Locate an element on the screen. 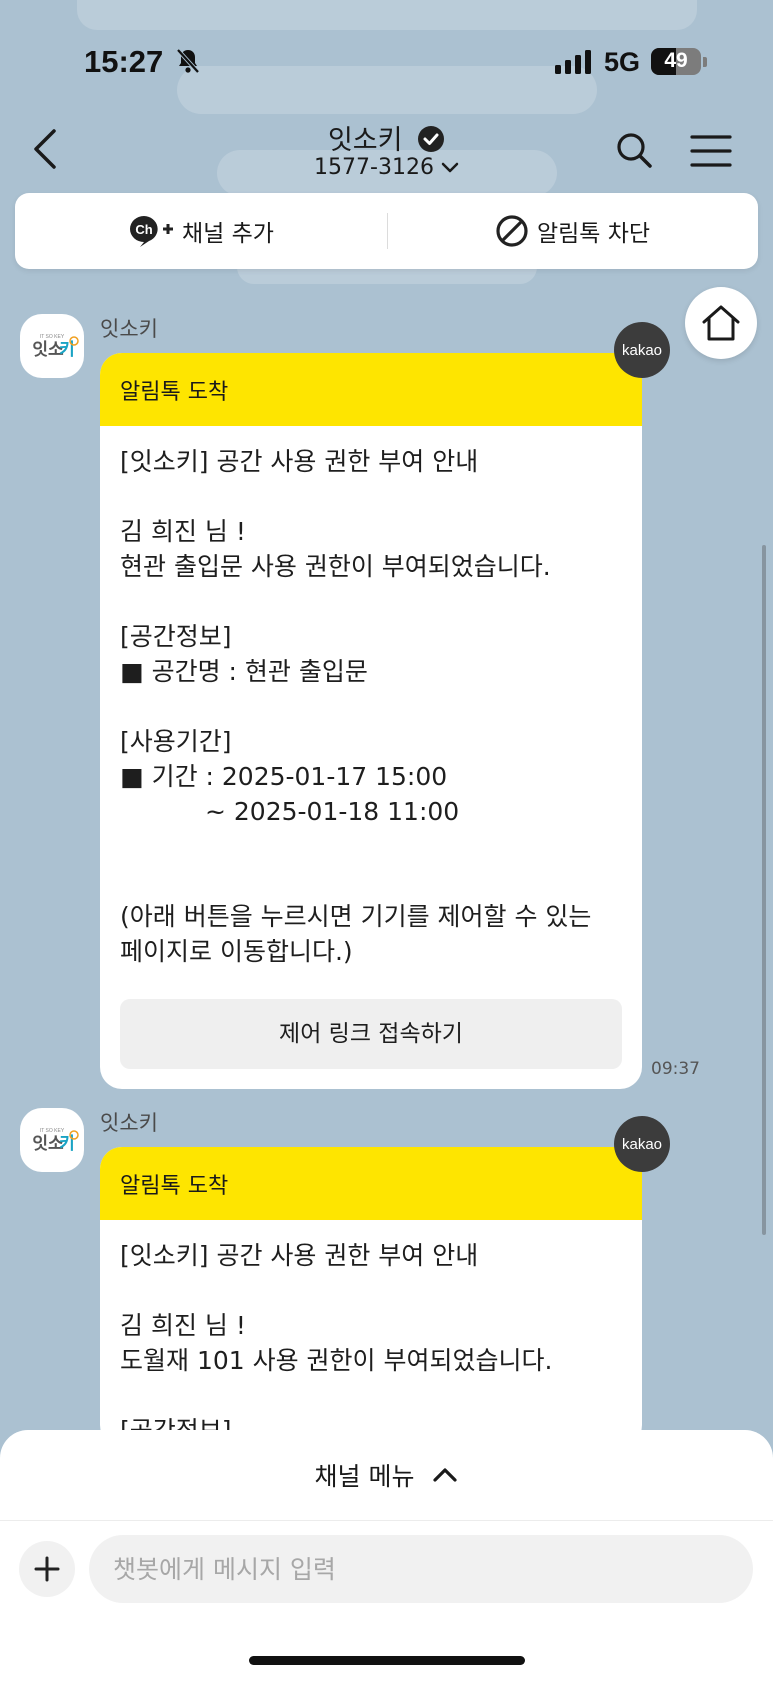 This screenshot has height=1681, width=773. network-type: 5G is located at coordinates (622, 62).